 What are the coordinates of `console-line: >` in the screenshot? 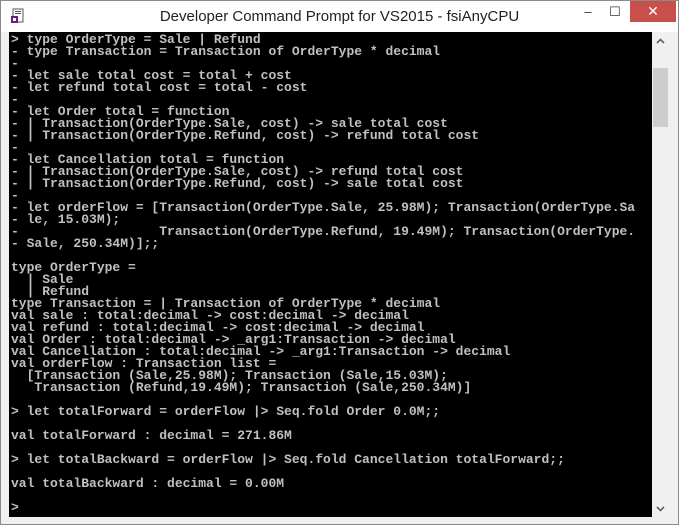 It's located at (15, 507).